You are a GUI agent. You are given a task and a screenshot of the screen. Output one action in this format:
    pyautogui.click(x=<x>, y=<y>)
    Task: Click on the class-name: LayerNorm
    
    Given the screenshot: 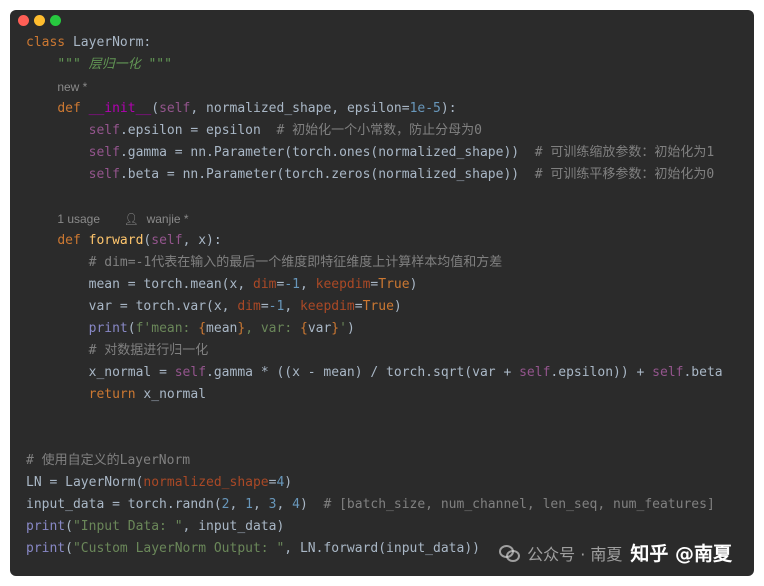 What is the action you would take?
    pyautogui.click(x=108, y=42)
    